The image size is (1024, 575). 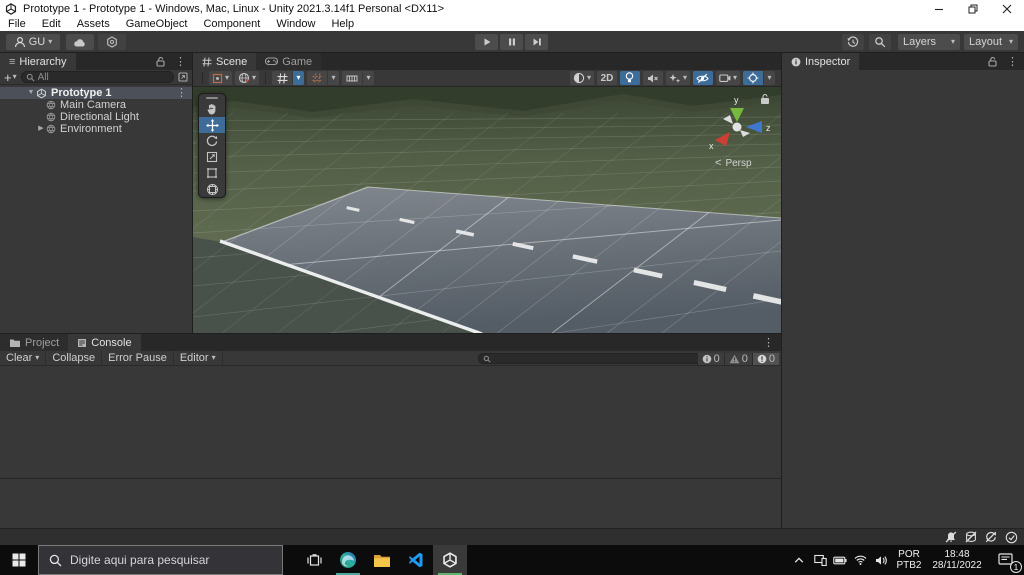 I want to click on tray-language-indicator: POR PTB2, so click(x=909, y=560).